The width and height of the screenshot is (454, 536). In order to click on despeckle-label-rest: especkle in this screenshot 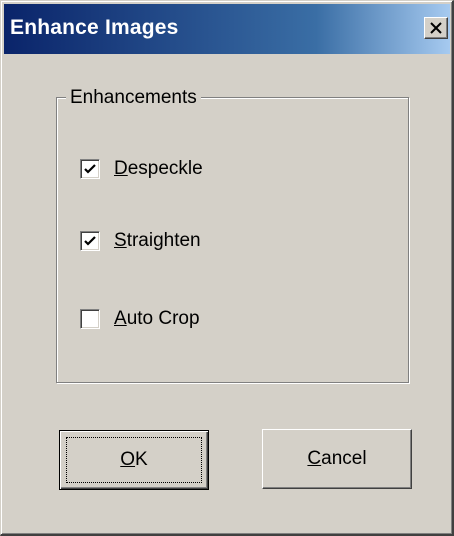, I will do `click(165, 168)`.